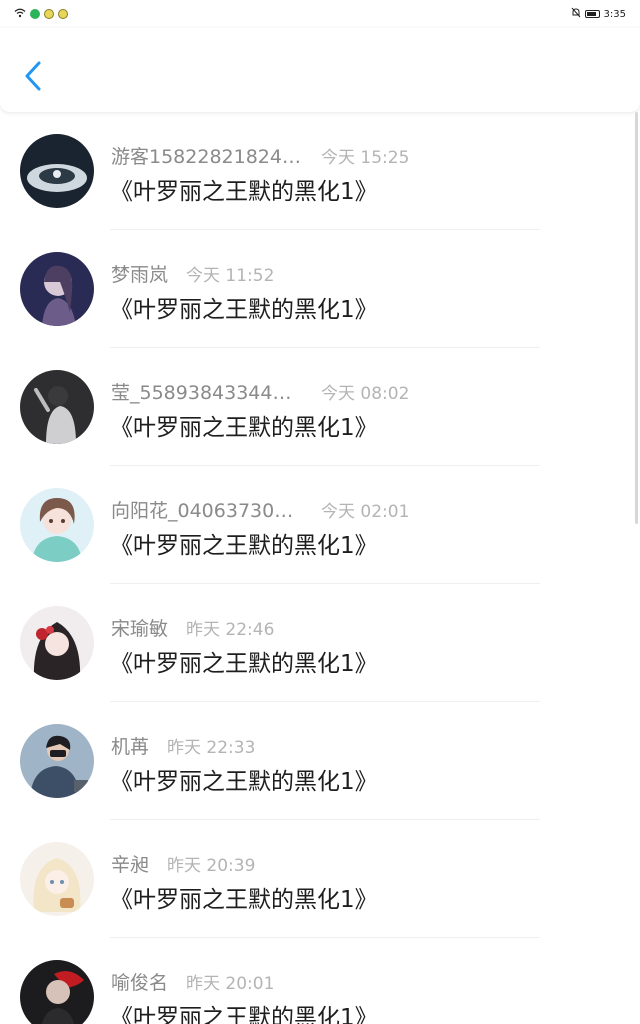  I want to click on chevron-left-icon, so click(33, 78).